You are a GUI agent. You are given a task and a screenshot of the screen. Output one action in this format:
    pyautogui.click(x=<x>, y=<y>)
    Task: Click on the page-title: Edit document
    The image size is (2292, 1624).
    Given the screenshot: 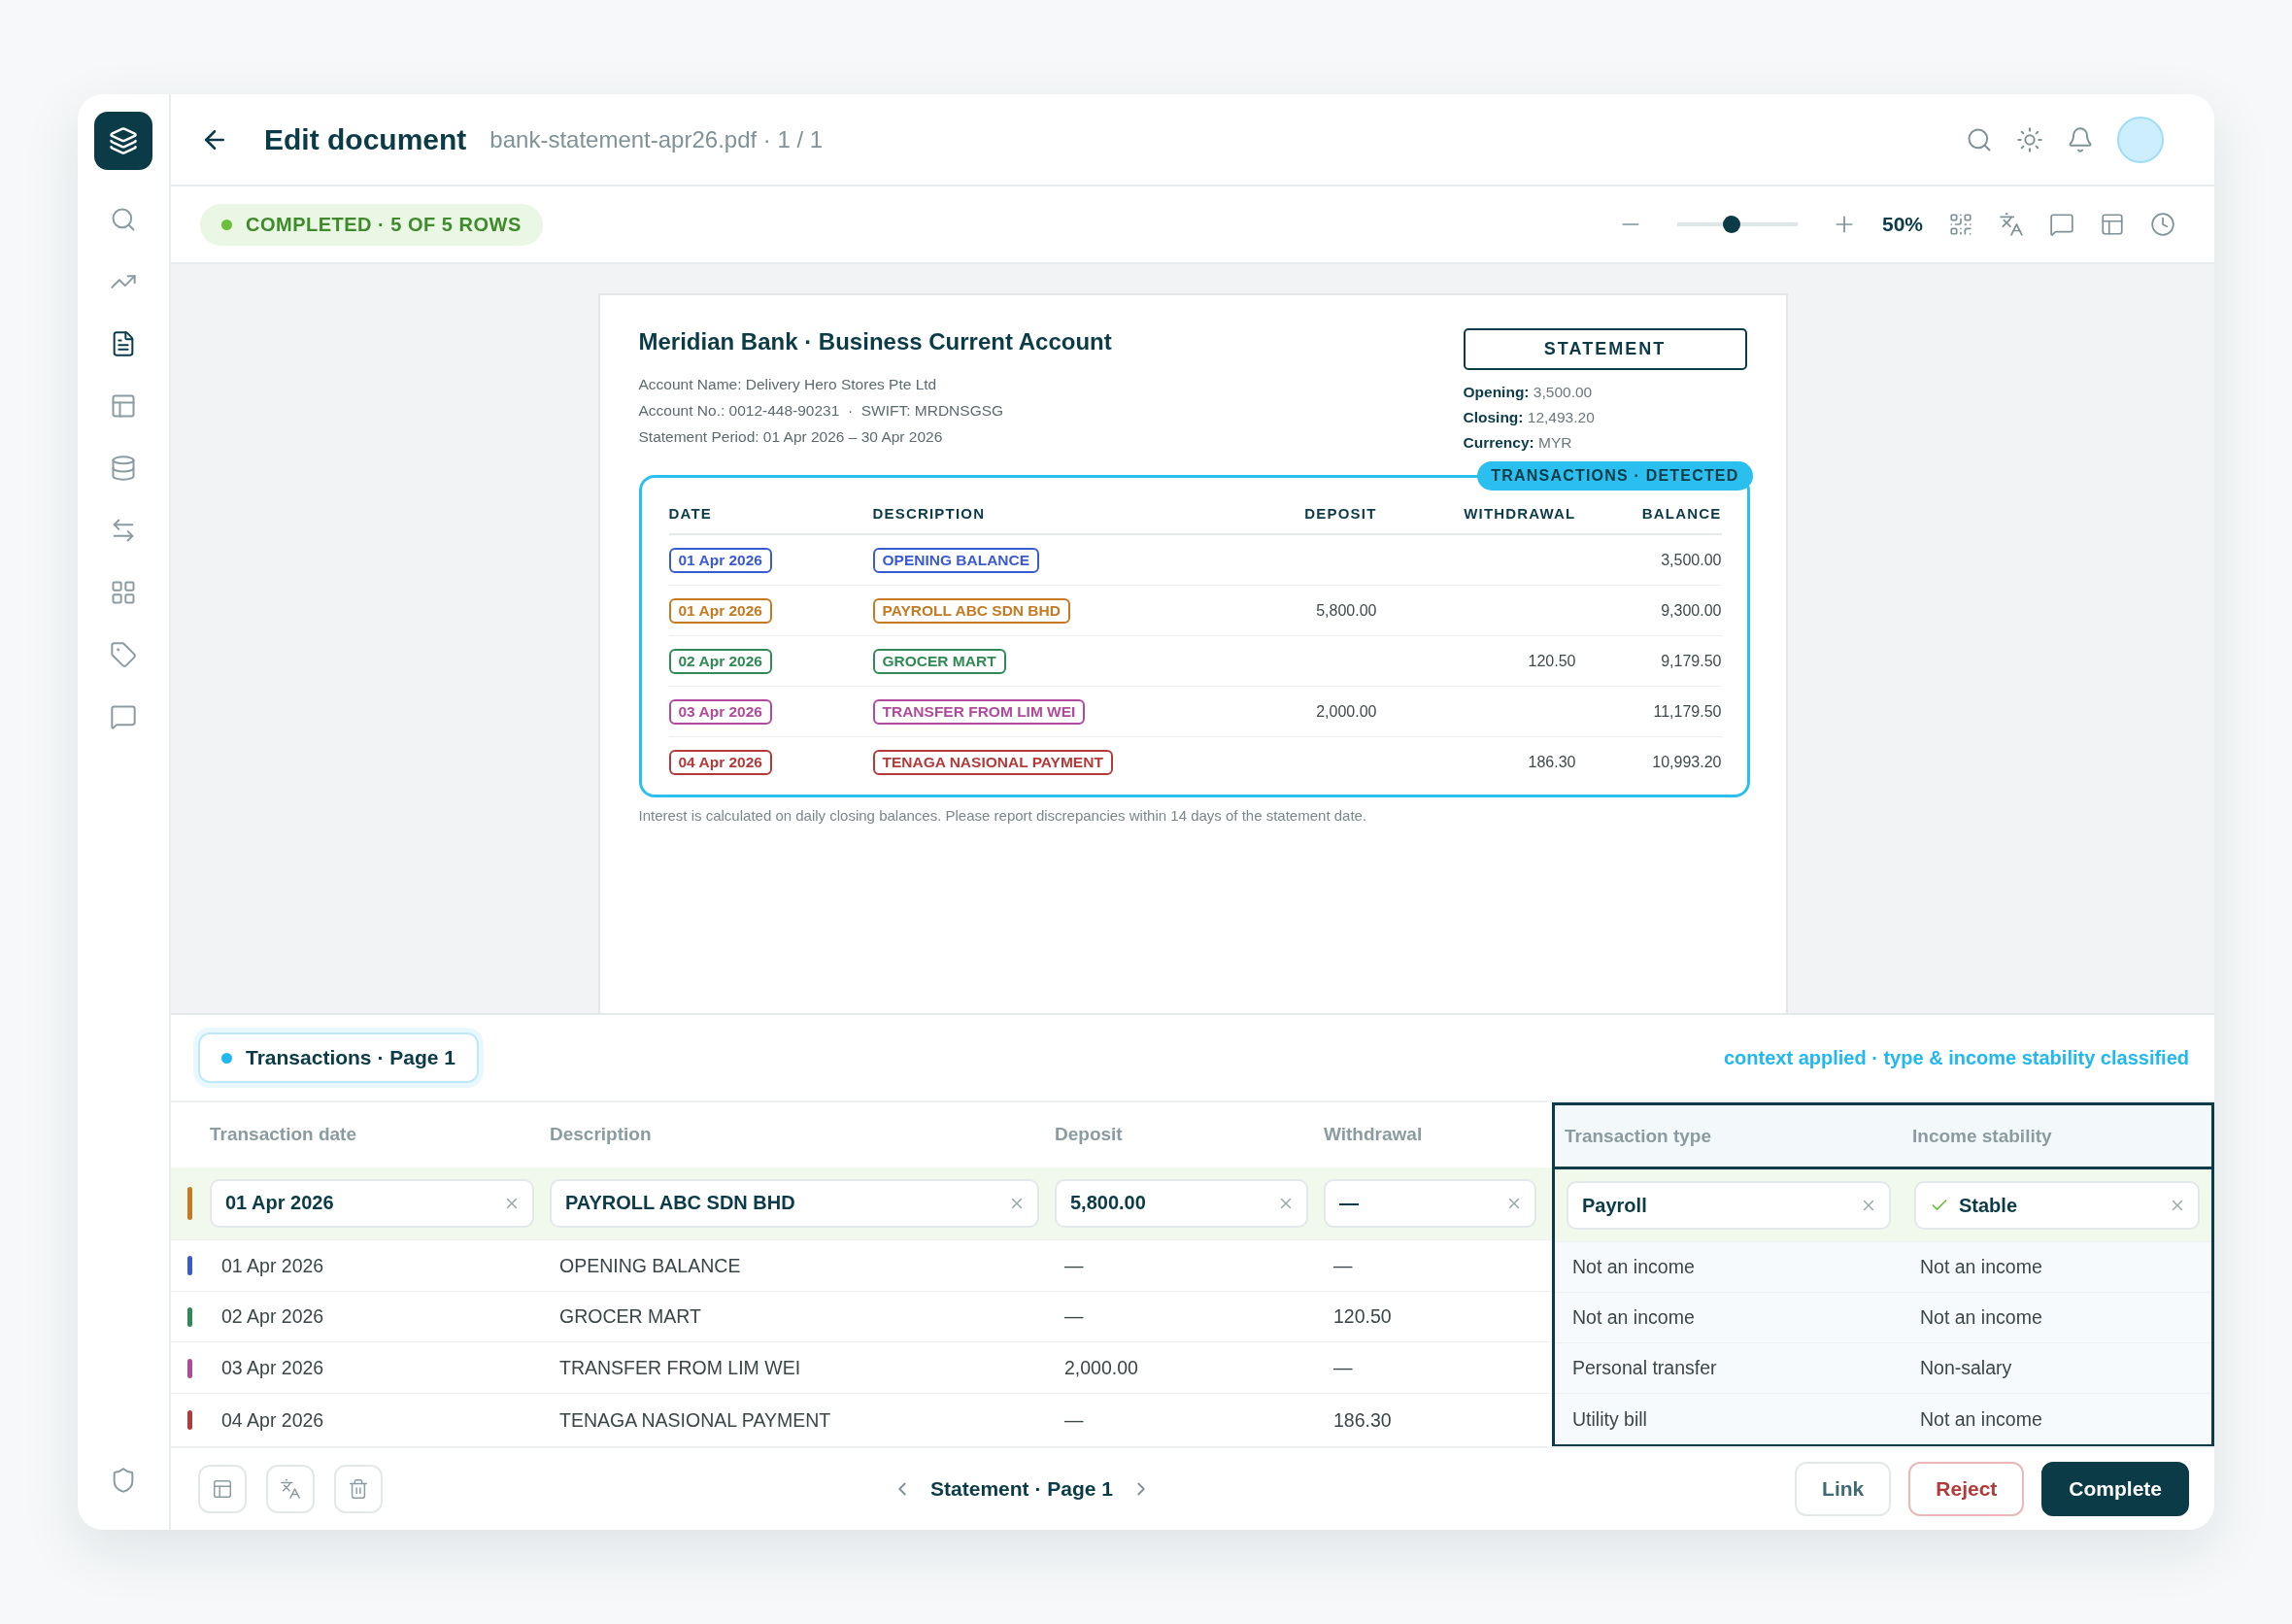 What is the action you would take?
    pyautogui.click(x=365, y=139)
    